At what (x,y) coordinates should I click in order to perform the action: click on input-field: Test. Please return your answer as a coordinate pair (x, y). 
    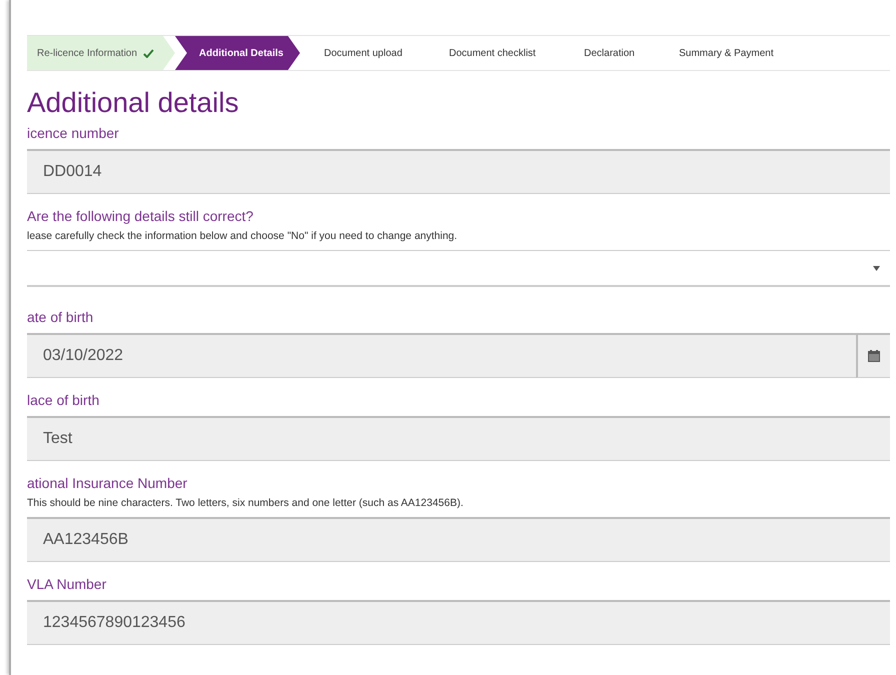
    Looking at the image, I should click on (458, 438).